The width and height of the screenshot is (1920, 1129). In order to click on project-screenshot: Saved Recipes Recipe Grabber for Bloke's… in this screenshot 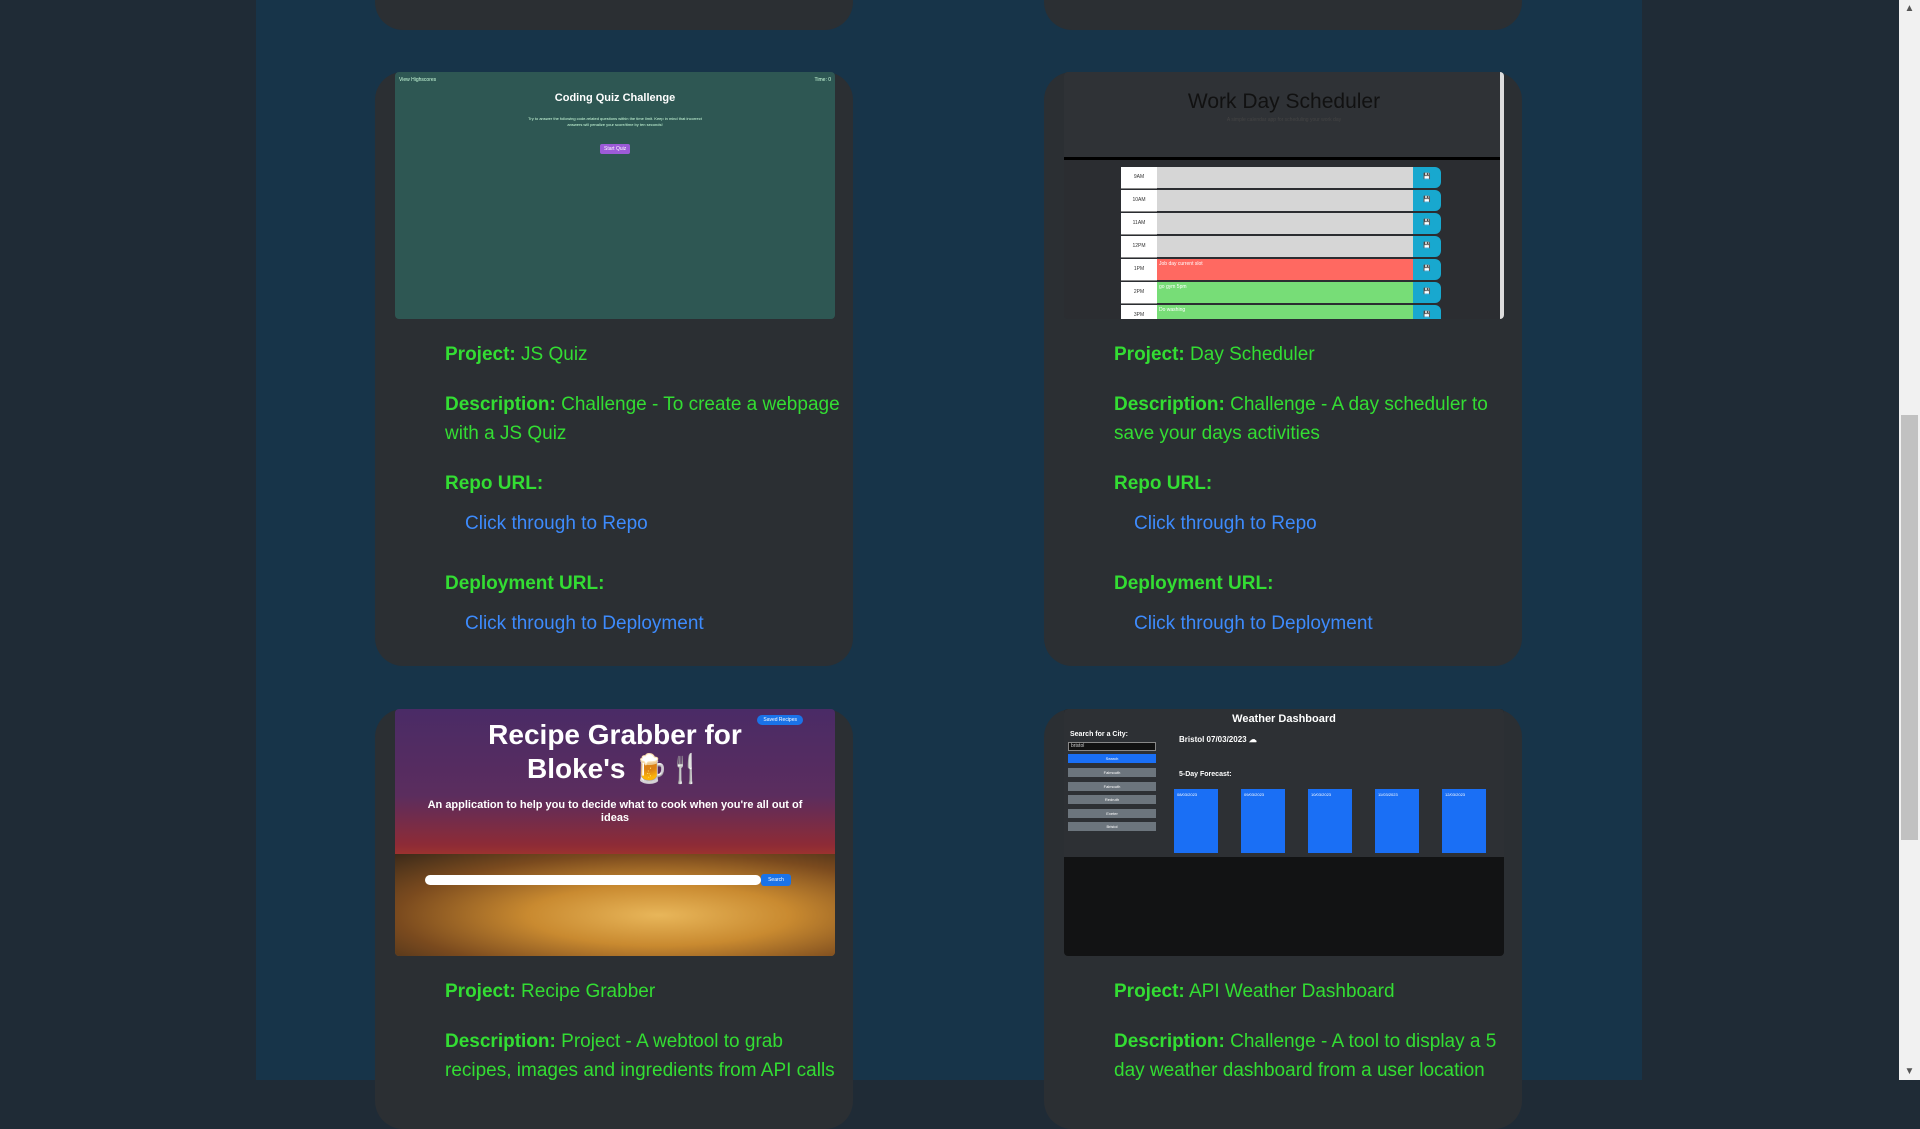, I will do `click(615, 832)`.